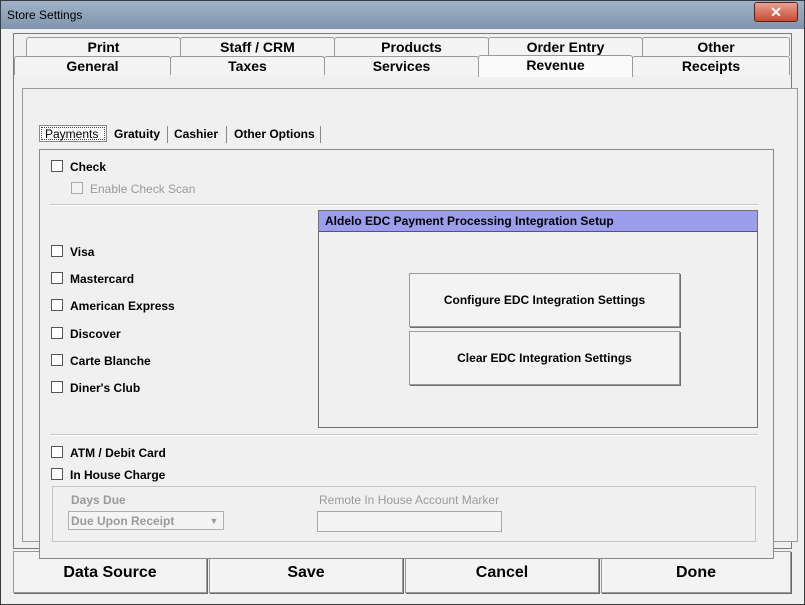 The height and width of the screenshot is (605, 805). Describe the element at coordinates (98, 500) in the screenshot. I see `days-due-label: Days Due` at that location.